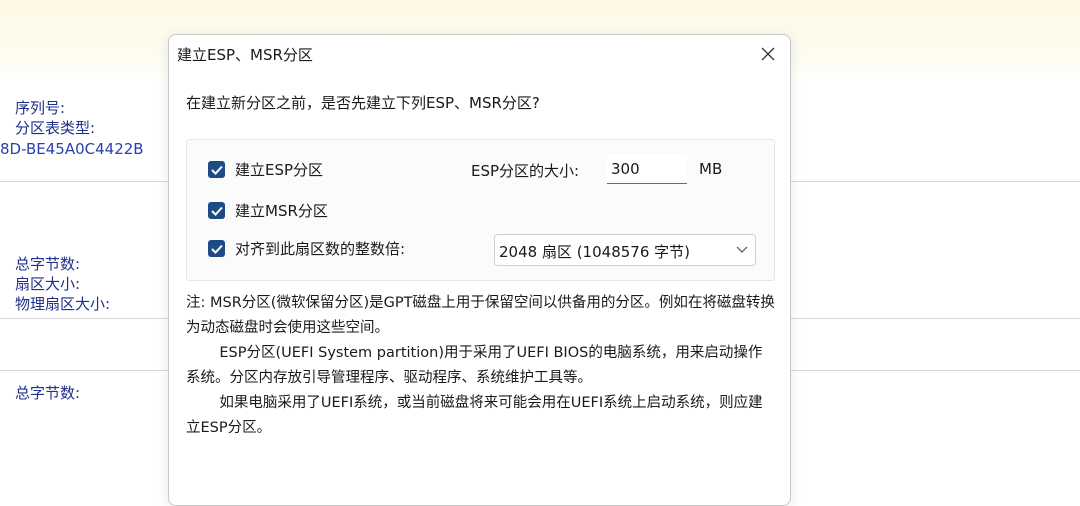 This screenshot has width=1080, height=506. What do you see at coordinates (711, 169) in the screenshot?
I see `esp-size-unit: MB` at bounding box center [711, 169].